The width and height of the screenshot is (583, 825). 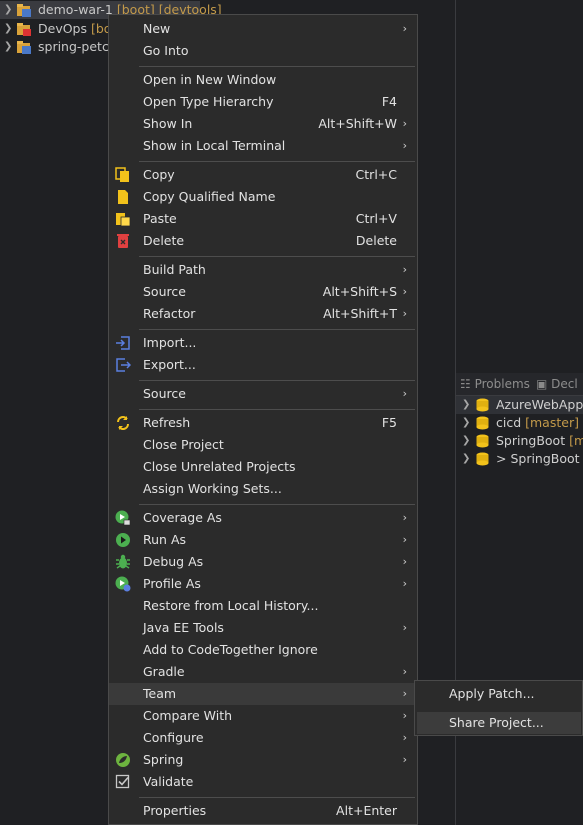 I want to click on repo-item: ❯ cicd [master] - C, so click(x=519, y=423).